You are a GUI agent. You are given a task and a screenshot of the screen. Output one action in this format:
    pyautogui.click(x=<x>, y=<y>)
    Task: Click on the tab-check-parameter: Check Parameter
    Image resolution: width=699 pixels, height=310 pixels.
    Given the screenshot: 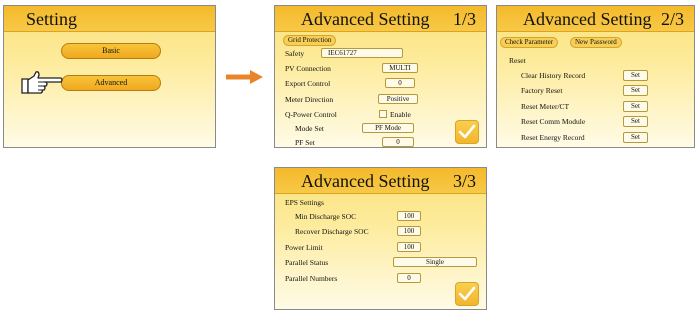 What is the action you would take?
    pyautogui.click(x=529, y=42)
    